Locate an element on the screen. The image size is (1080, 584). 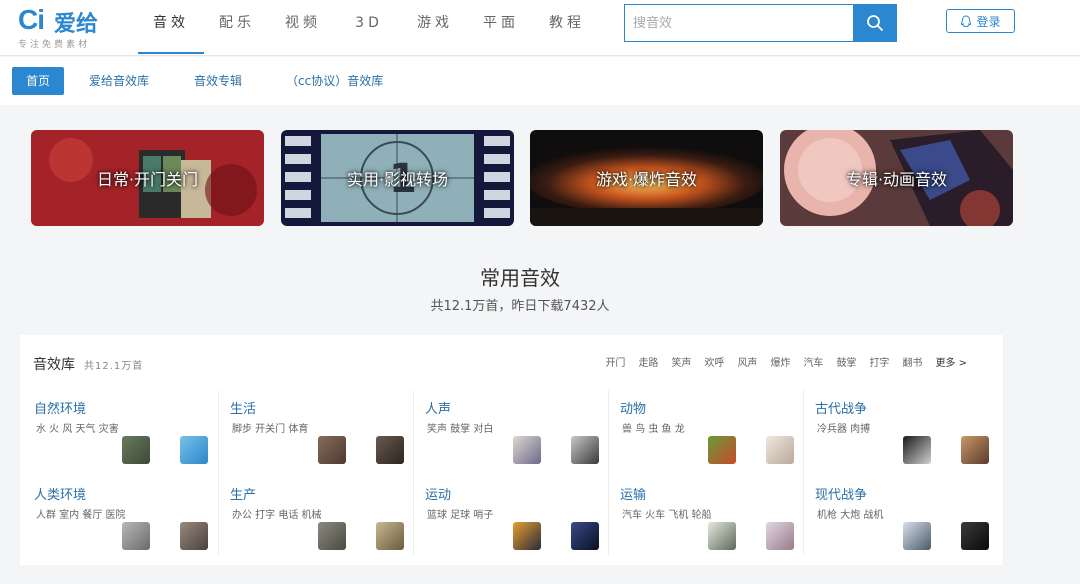
tag-link: 汽车 is located at coordinates (813, 361).